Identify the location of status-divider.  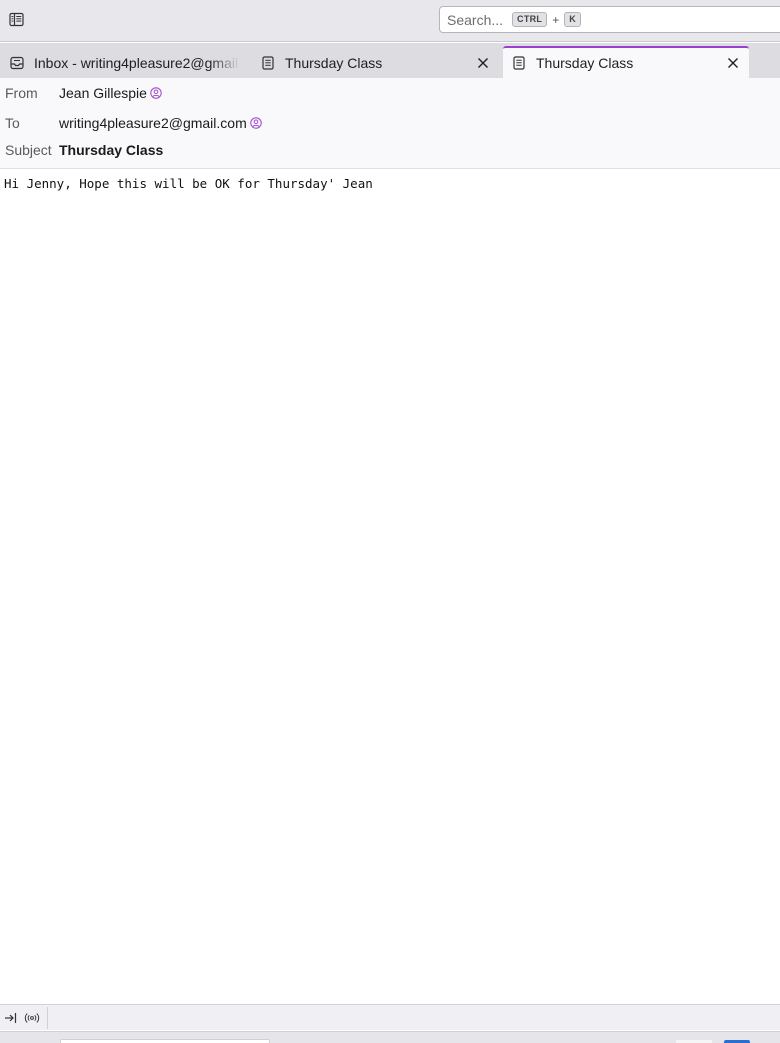
(47, 1018).